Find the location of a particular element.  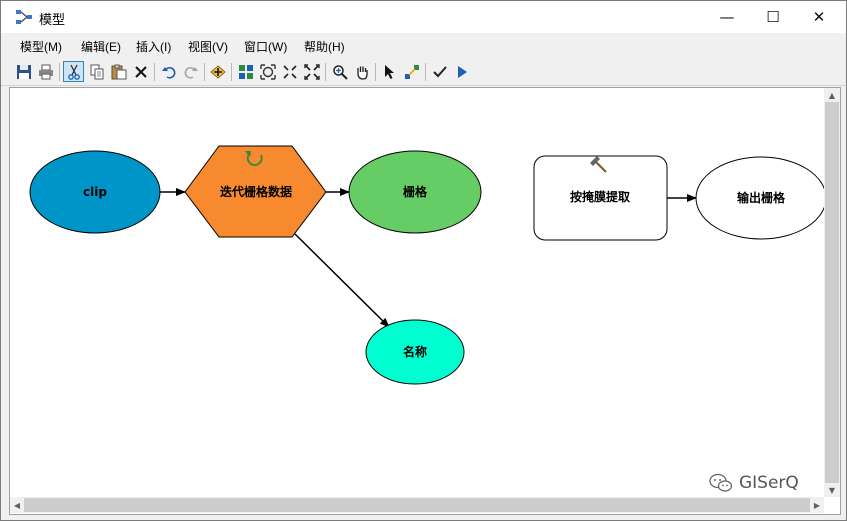

run-button is located at coordinates (461, 71).